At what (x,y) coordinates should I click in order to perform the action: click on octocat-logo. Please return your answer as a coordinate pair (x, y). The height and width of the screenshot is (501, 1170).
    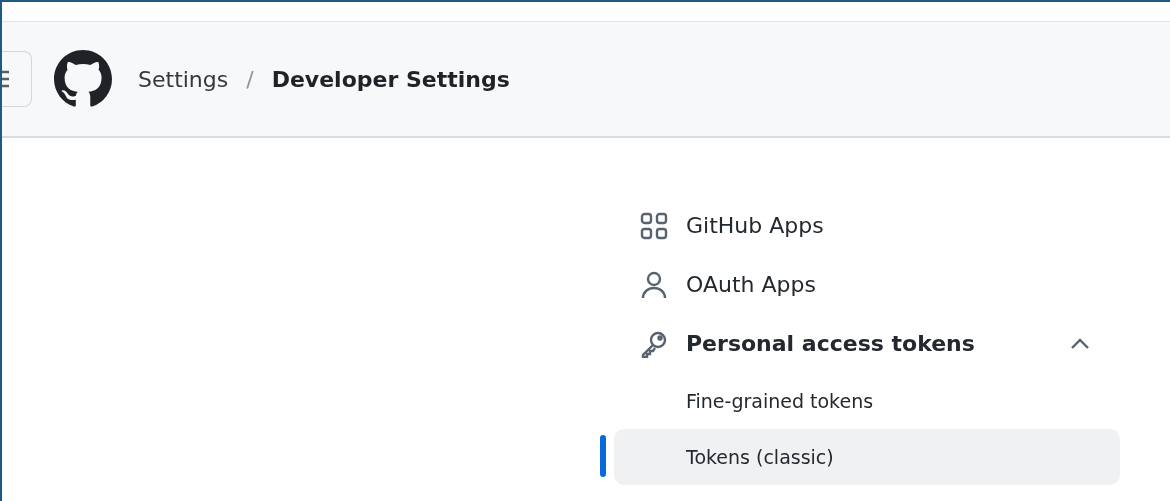
    Looking at the image, I should click on (83, 79).